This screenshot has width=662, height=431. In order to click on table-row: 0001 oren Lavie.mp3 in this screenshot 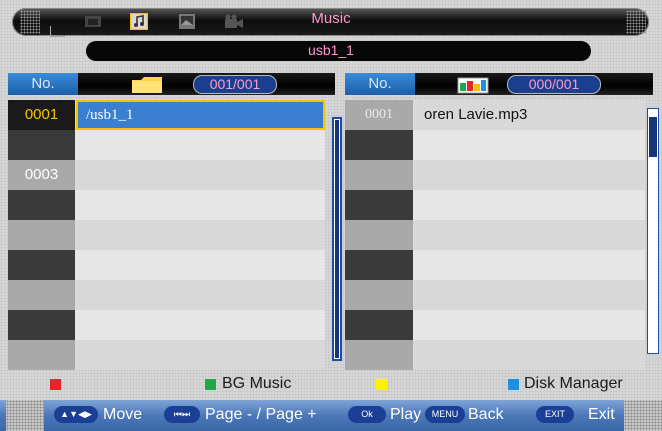, I will do `click(495, 115)`.